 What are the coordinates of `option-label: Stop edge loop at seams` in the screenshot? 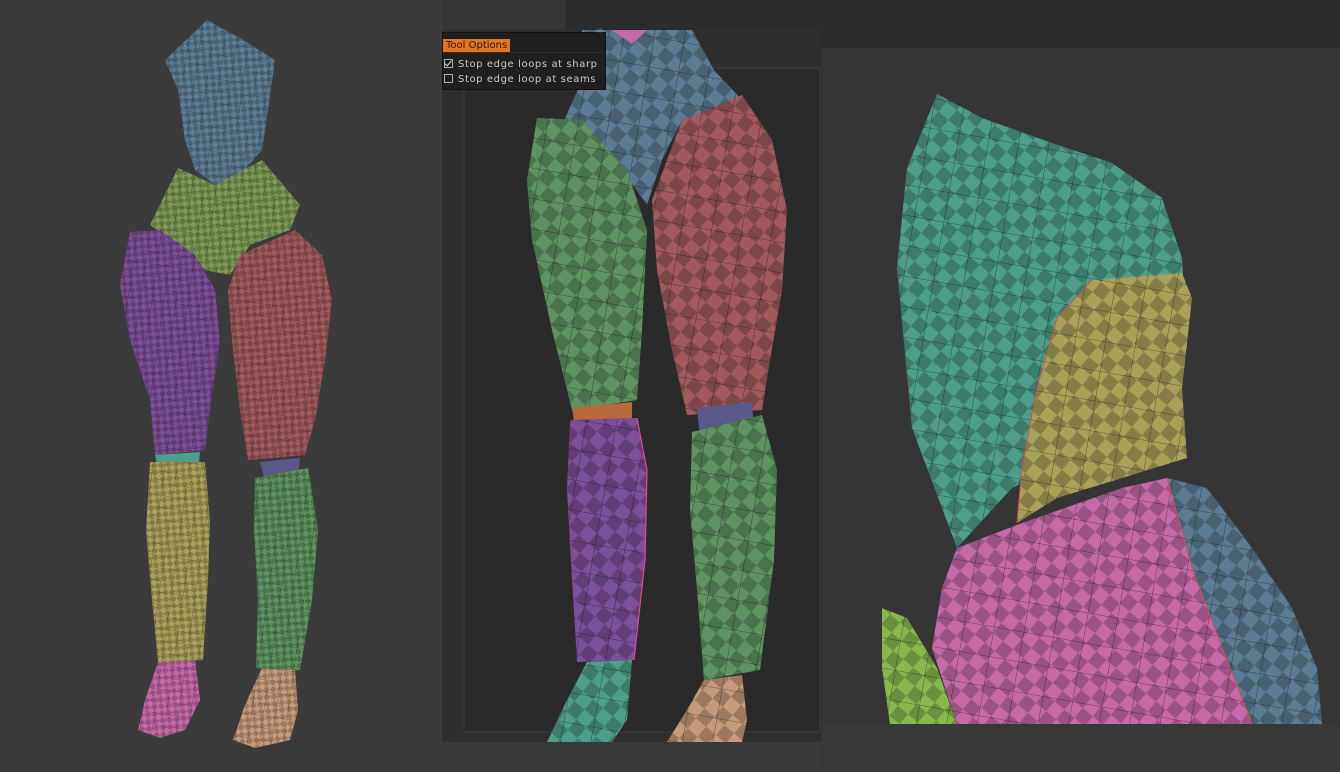 It's located at (527, 79).